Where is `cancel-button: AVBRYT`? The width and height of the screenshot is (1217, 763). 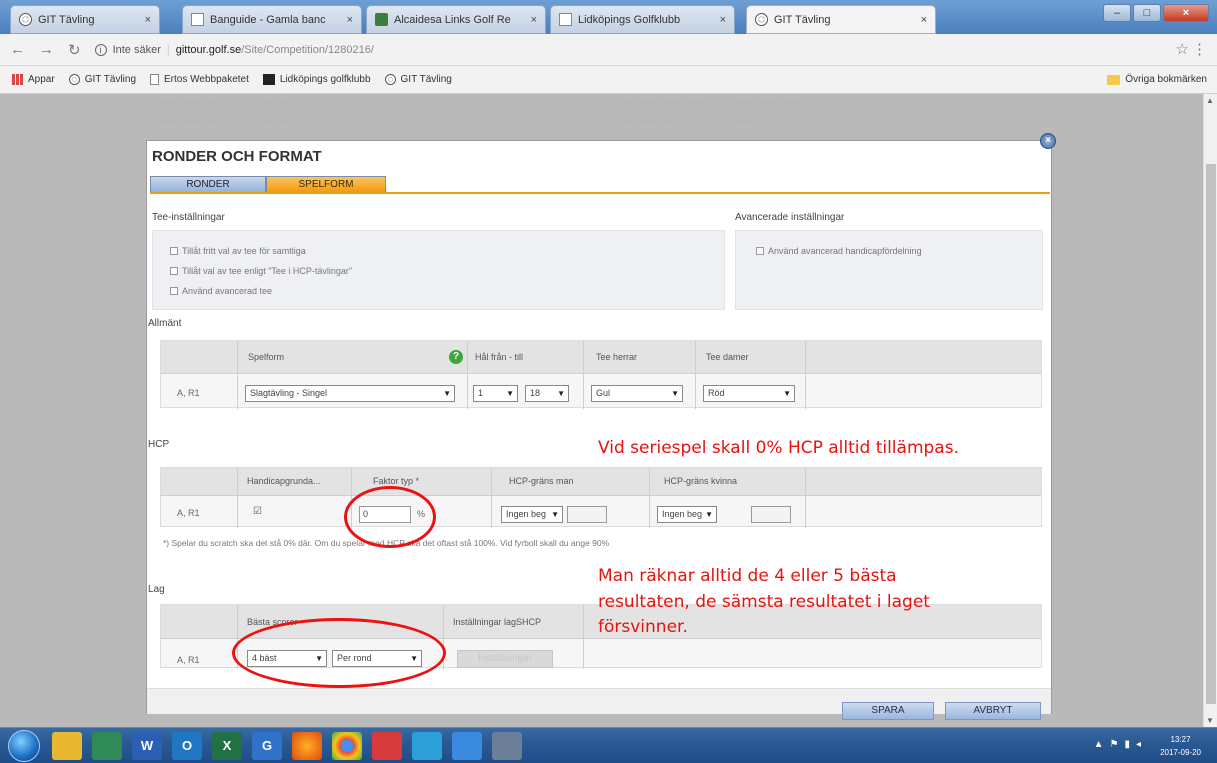
cancel-button: AVBRYT is located at coordinates (993, 711).